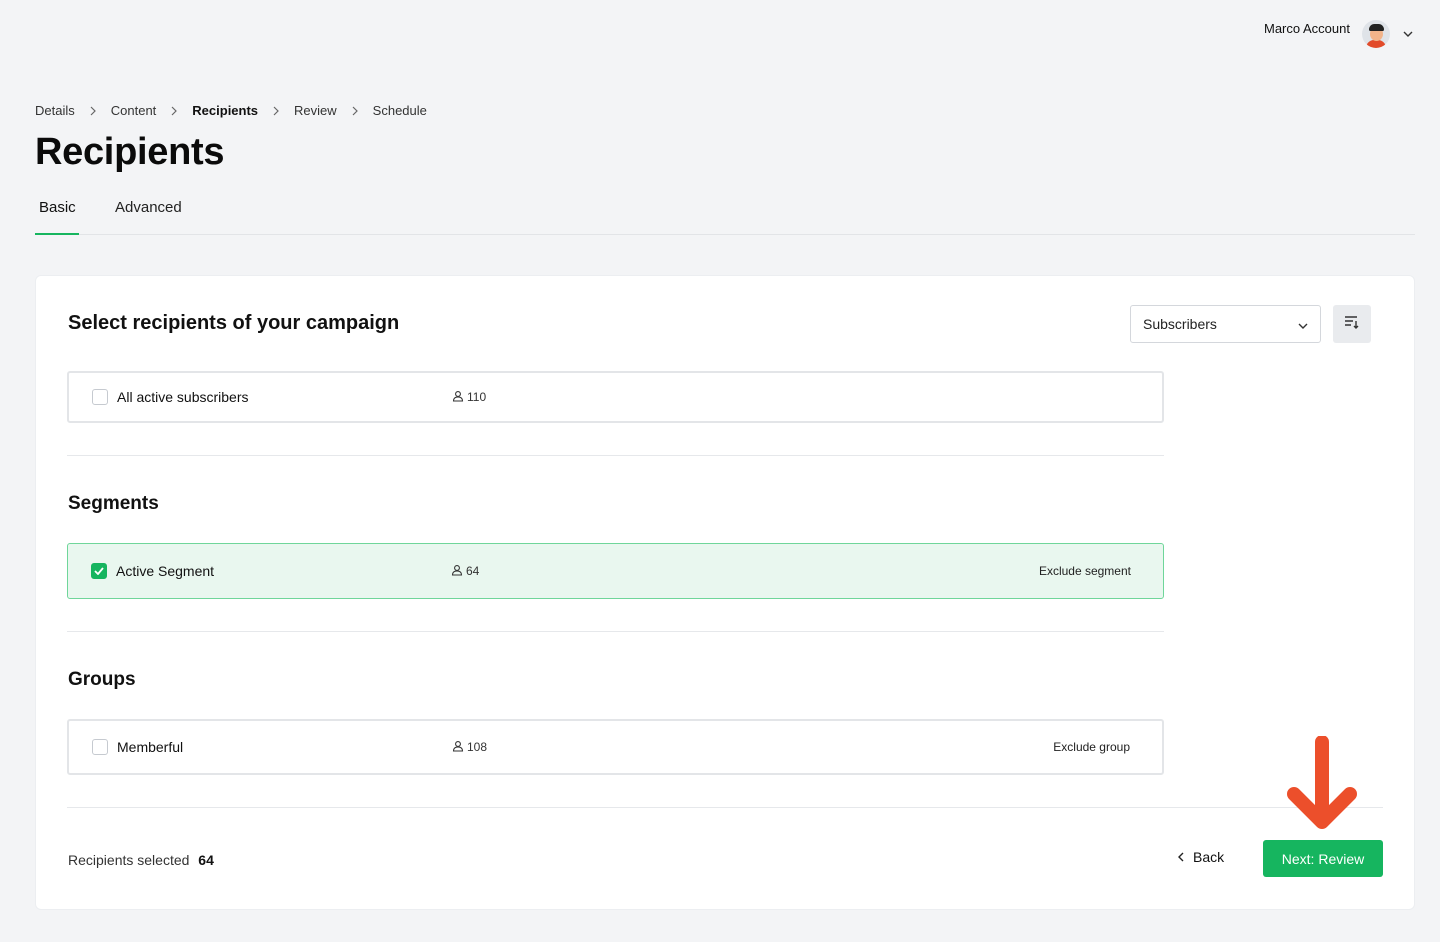  I want to click on all-subscribers-label: All active subscribers, so click(183, 397).